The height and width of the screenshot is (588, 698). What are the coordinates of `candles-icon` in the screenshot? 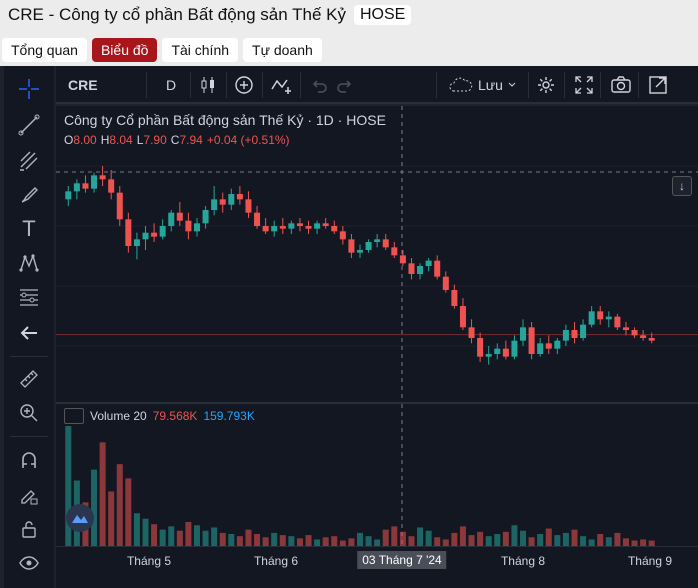 It's located at (208, 85).